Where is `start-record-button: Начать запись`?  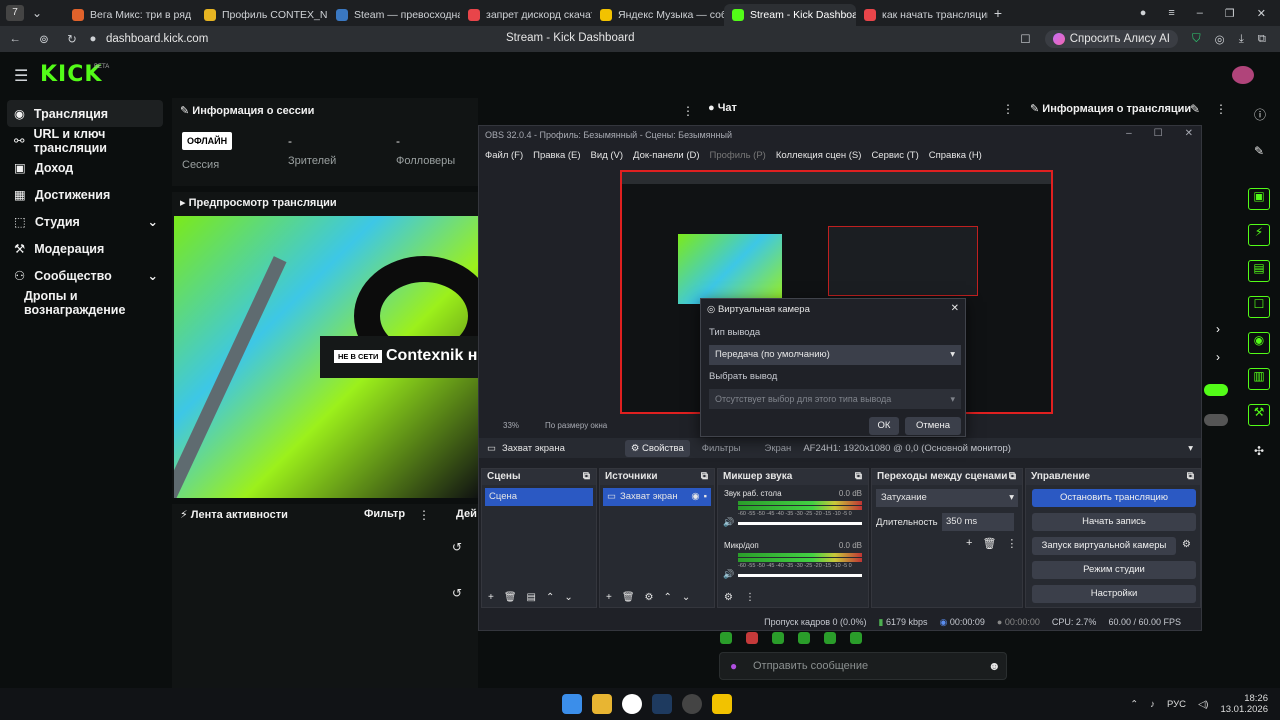 start-record-button: Начать запись is located at coordinates (1114, 522).